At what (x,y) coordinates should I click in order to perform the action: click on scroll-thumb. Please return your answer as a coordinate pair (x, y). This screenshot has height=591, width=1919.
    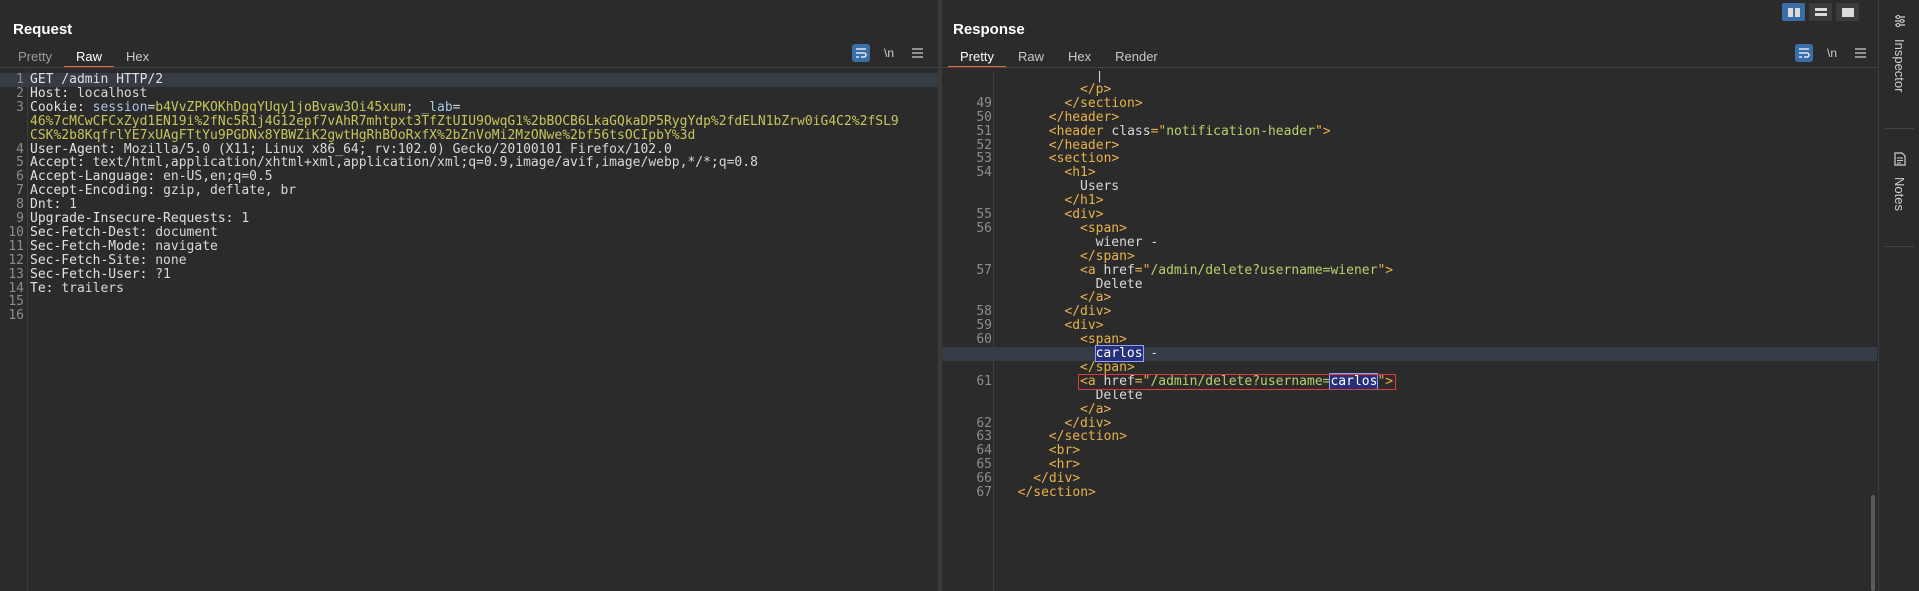
    Looking at the image, I should click on (1873, 543).